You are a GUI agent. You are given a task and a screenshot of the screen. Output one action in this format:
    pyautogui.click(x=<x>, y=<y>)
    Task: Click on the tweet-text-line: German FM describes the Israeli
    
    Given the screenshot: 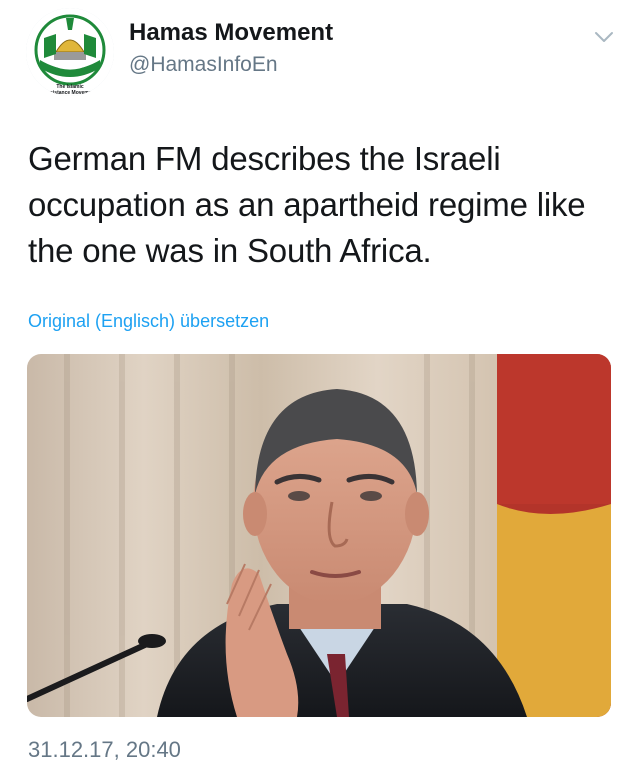 What is the action you would take?
    pyautogui.click(x=264, y=158)
    